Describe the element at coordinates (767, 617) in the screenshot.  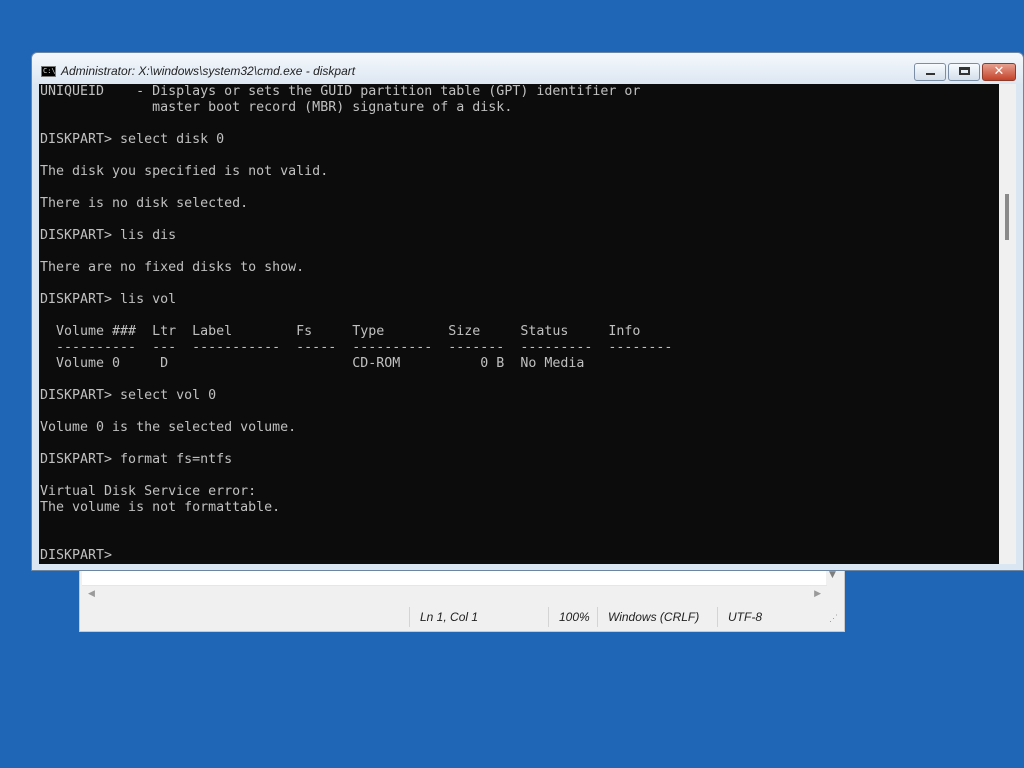
I see `status-encoding: UTF-8` at that location.